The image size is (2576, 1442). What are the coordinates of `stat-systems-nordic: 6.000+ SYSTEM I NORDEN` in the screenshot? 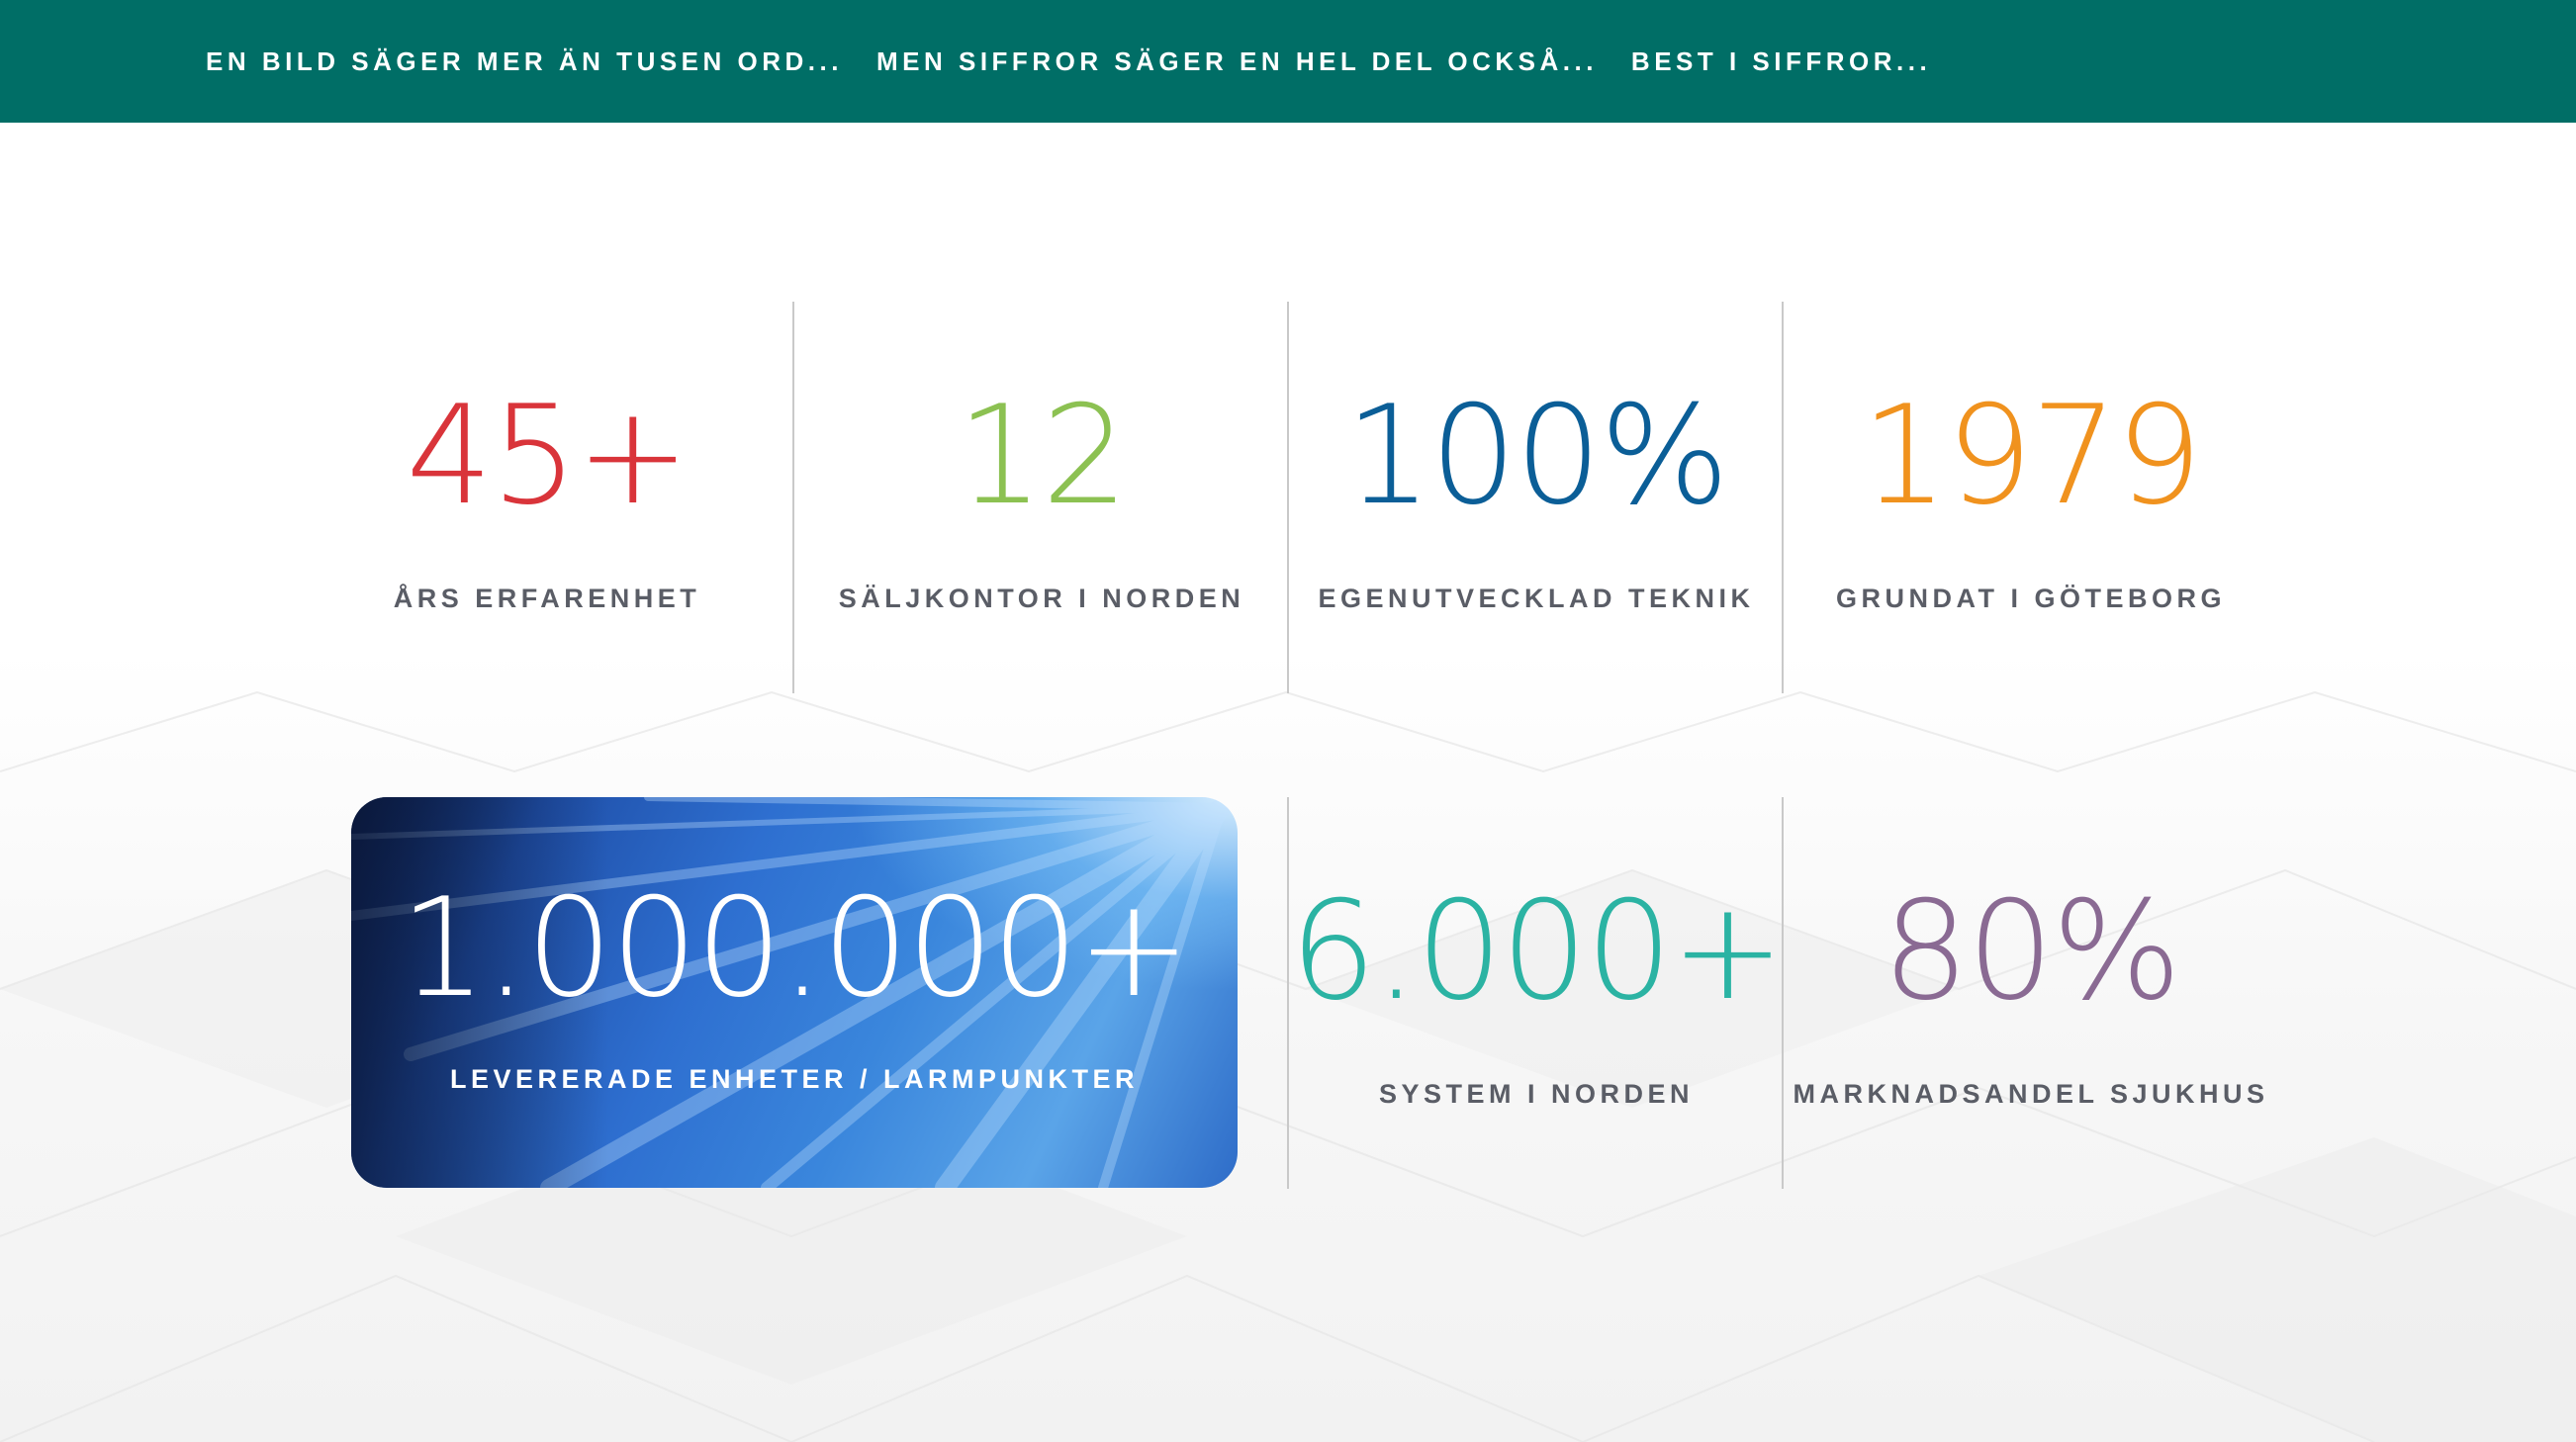 It's located at (1538, 990).